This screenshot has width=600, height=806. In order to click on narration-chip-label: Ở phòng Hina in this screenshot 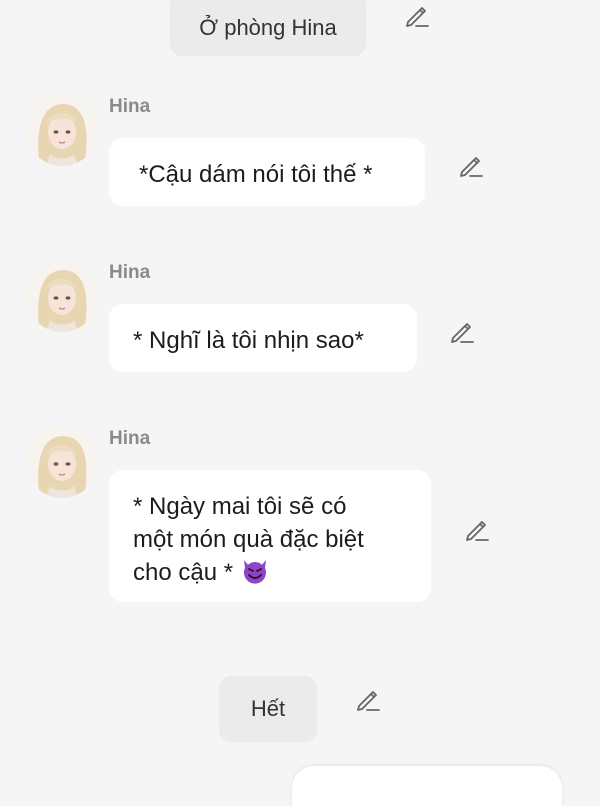, I will do `click(268, 27)`.